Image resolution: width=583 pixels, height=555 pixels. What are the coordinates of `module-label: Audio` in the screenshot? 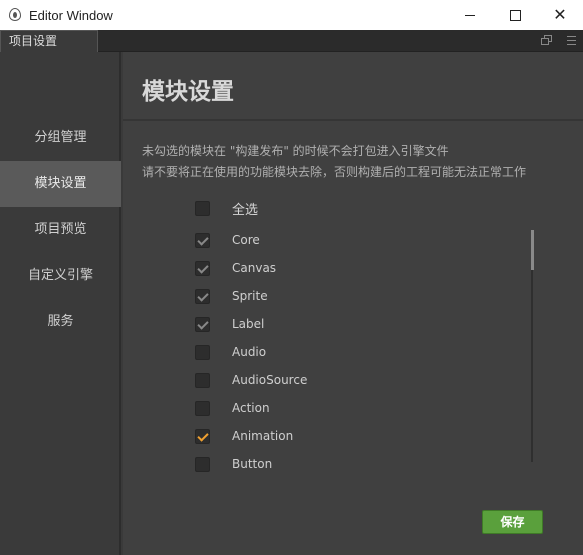 It's located at (249, 352).